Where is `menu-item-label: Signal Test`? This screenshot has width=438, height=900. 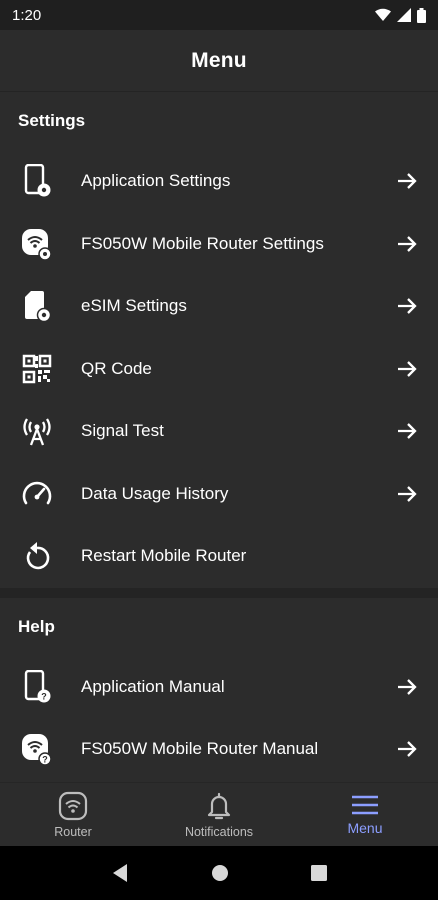
menu-item-label: Signal Test is located at coordinates (122, 431).